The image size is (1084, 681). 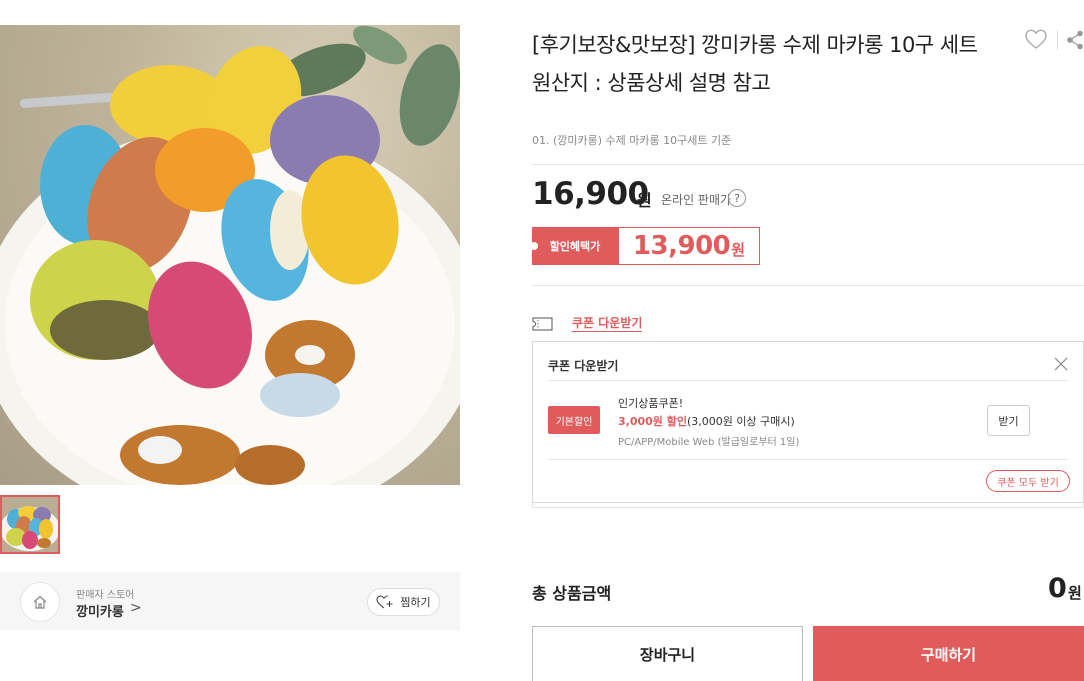 I want to click on product-origin: 원산지 : 상품상세 설명 참고, so click(x=651, y=83).